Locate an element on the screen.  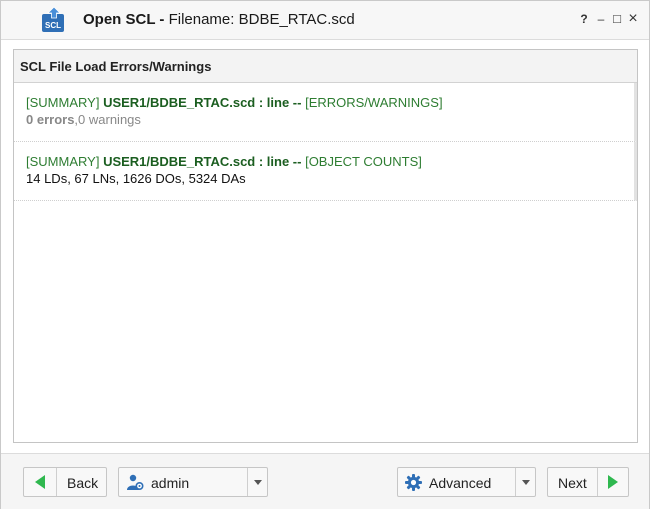
panel-title: SCL File Load Errors/Warnings is located at coordinates (116, 66).